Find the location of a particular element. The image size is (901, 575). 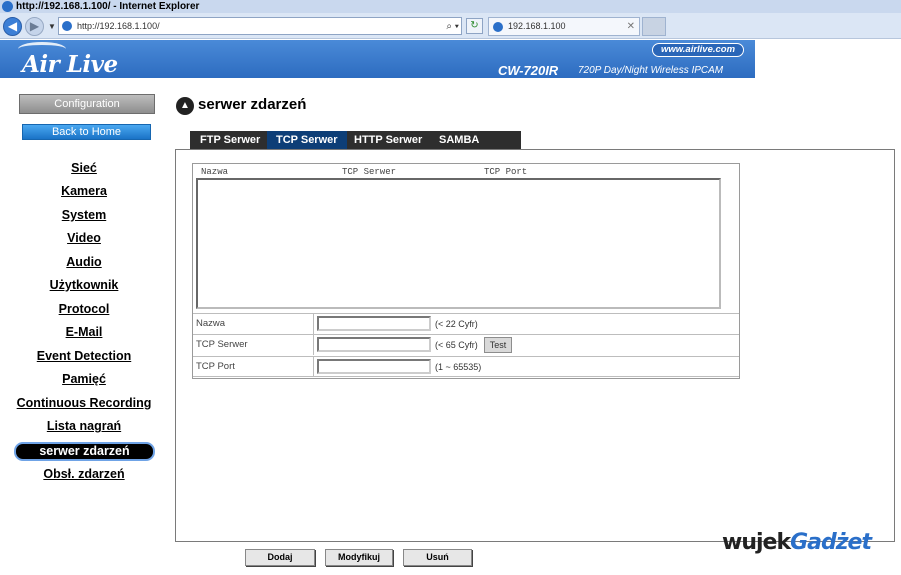

tab-ftp-serwer: FTP Serwer is located at coordinates (230, 140).